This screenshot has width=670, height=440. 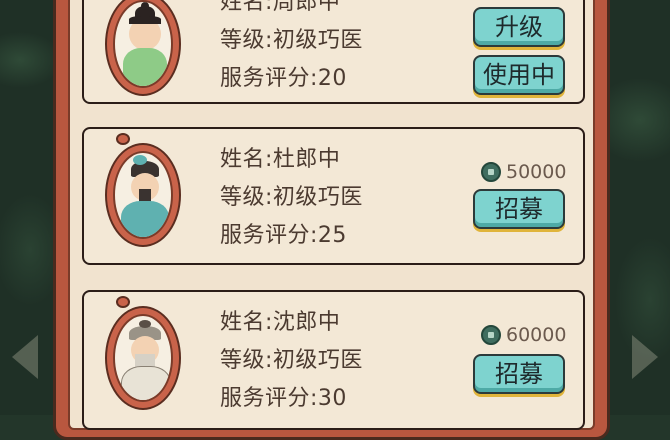 I want to click on doctor-name: 姓名:杜郎中, so click(x=280, y=159).